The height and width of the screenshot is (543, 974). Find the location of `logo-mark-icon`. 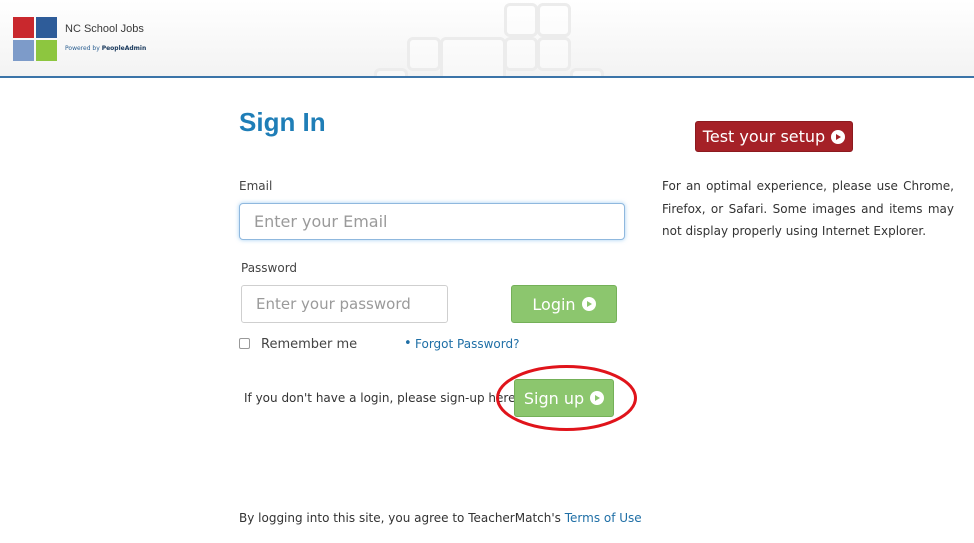

logo-mark-icon is located at coordinates (35, 39).